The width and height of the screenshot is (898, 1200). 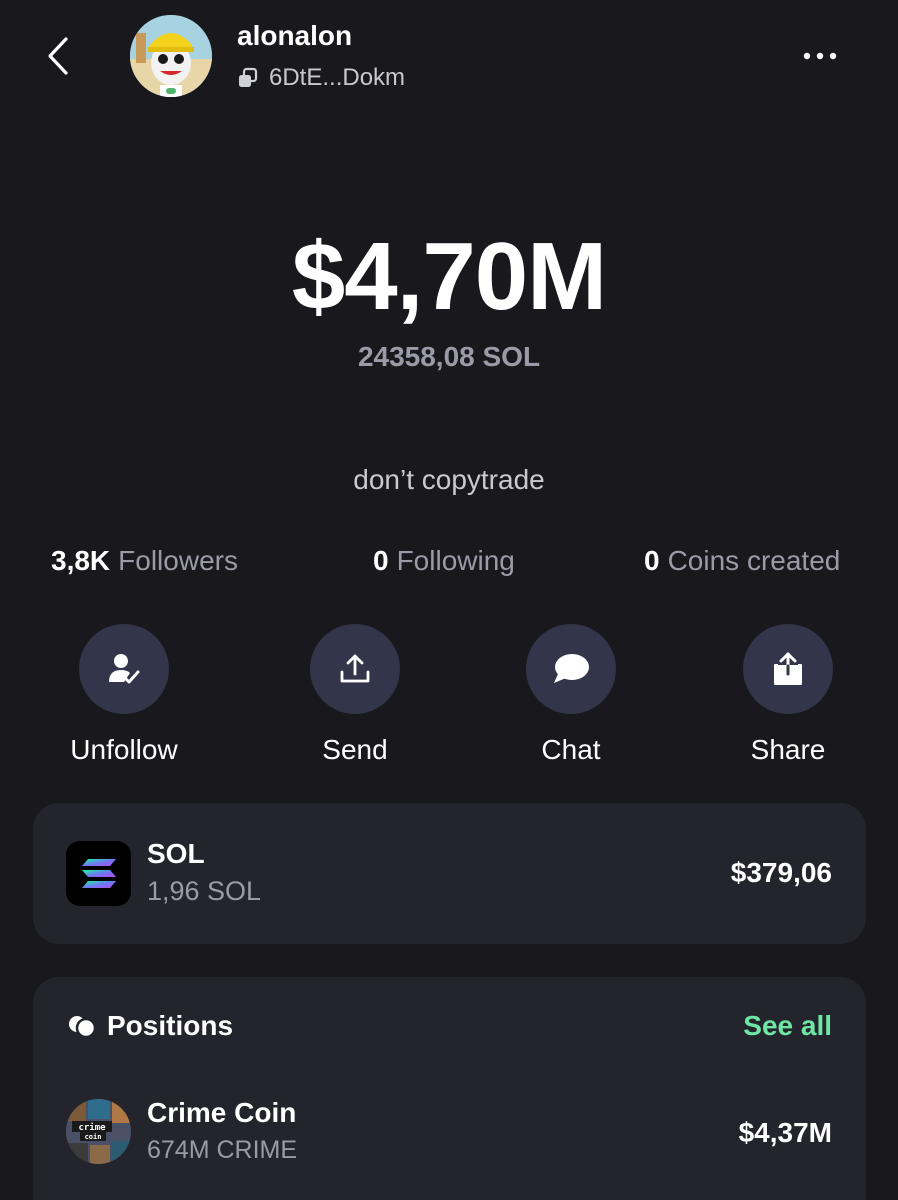 I want to click on chat-button: Chat, so click(x=571, y=695).